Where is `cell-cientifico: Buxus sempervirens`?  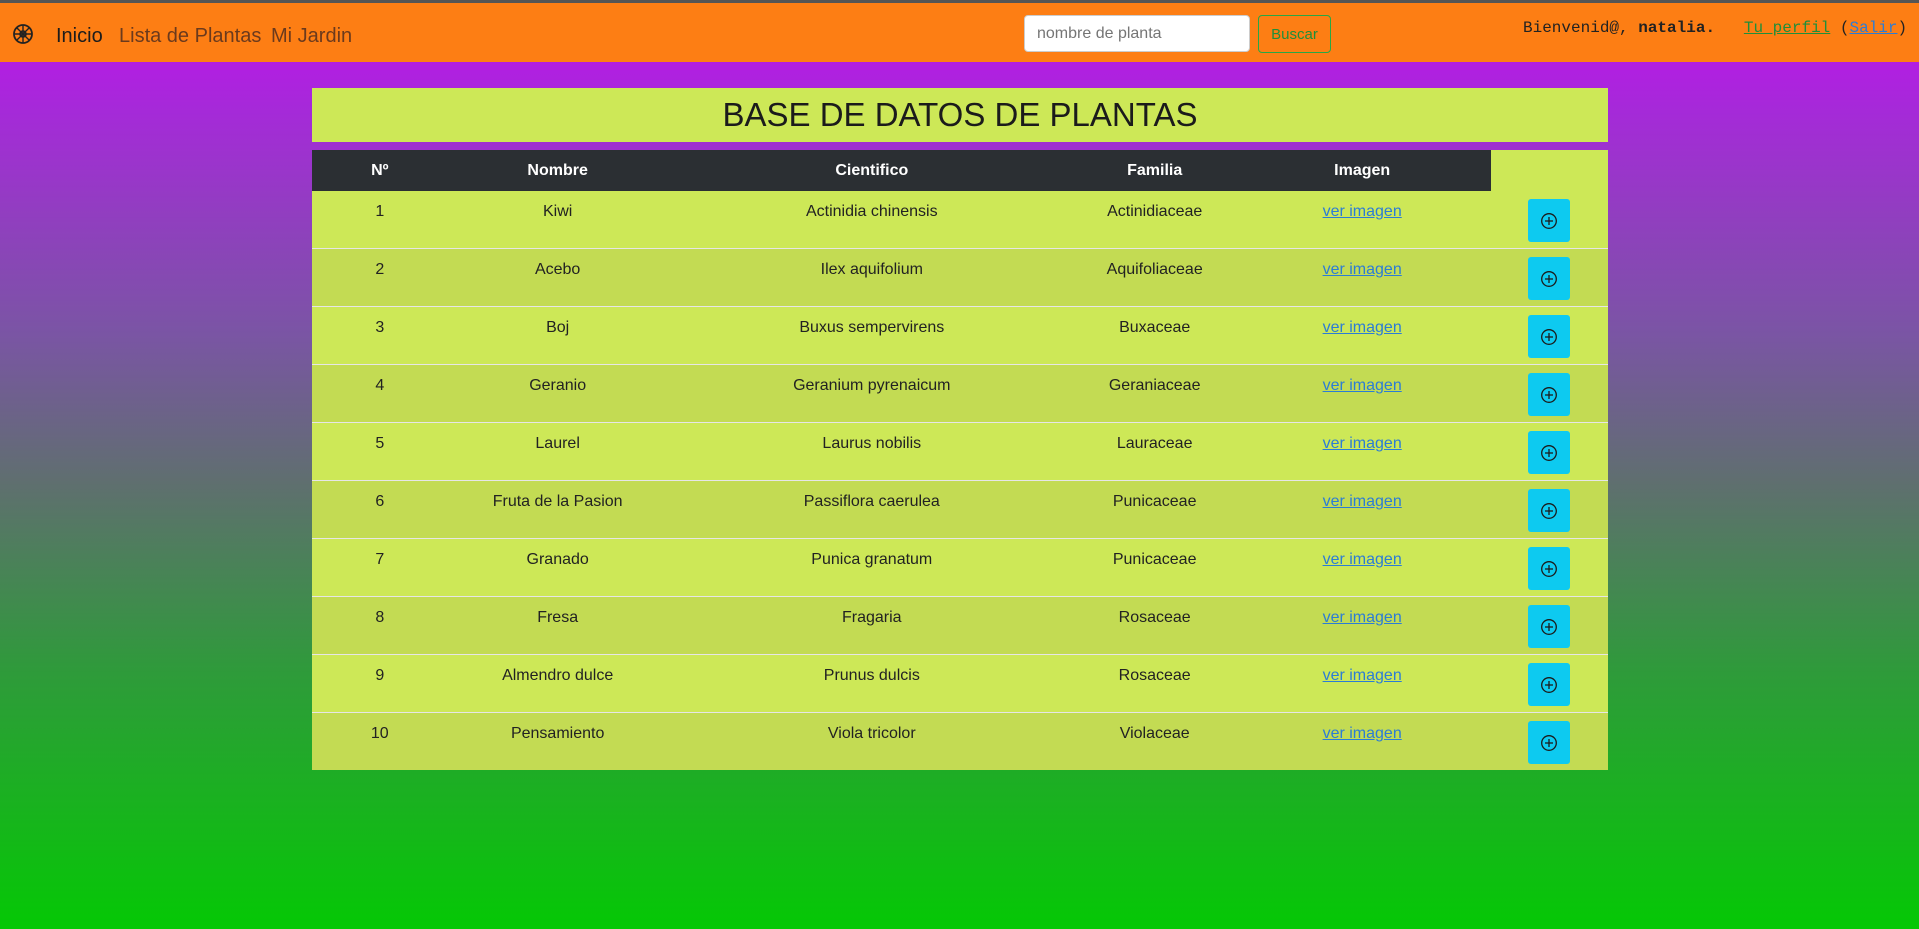
cell-cientifico: Buxus sempervirens is located at coordinates (871, 335).